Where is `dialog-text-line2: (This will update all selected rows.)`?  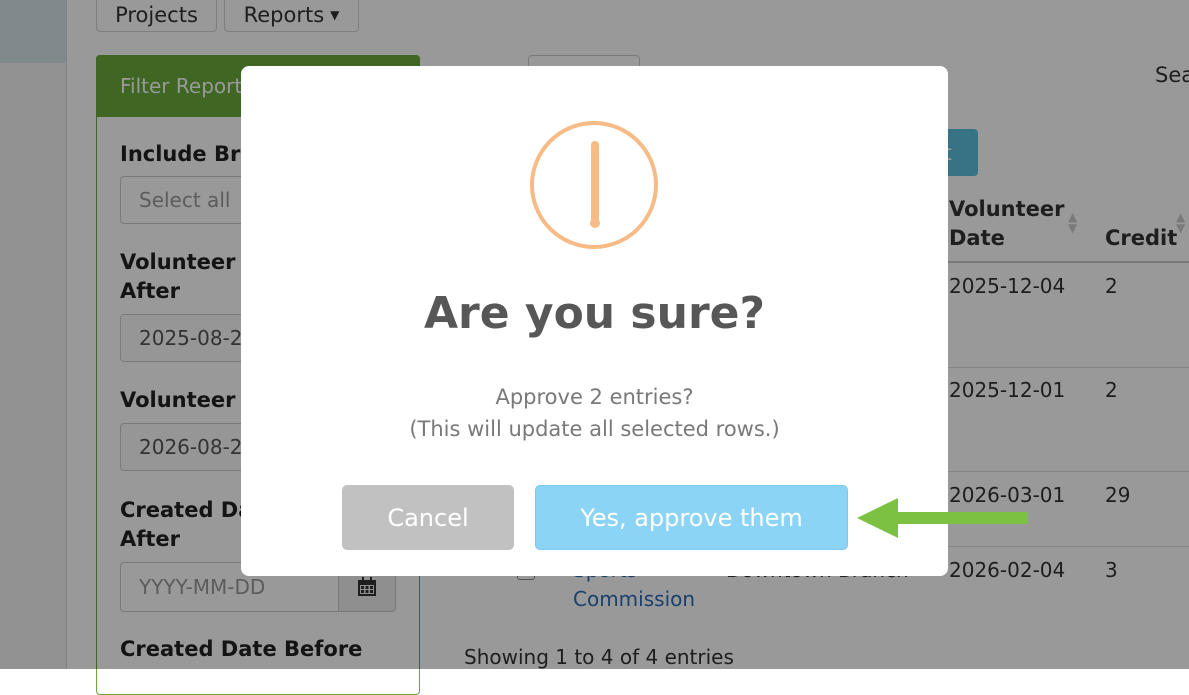
dialog-text-line2: (This will update all selected rows.) is located at coordinates (594, 429).